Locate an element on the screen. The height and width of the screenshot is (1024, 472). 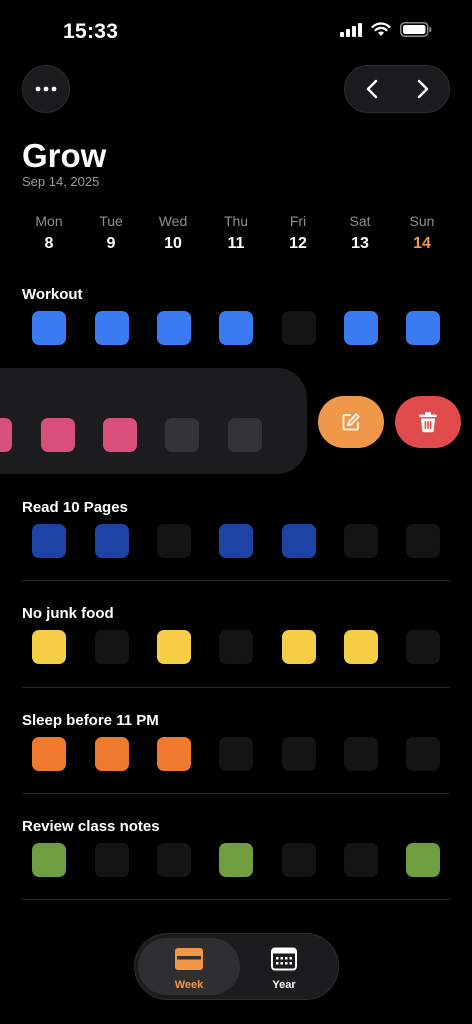
tab-week: Week is located at coordinates (189, 966).